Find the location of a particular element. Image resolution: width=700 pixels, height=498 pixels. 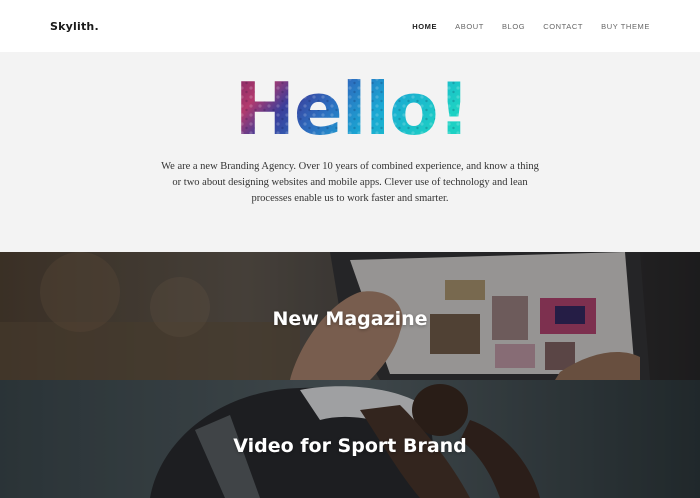

project-title-sport: Video for Sport Brand is located at coordinates (350, 446).